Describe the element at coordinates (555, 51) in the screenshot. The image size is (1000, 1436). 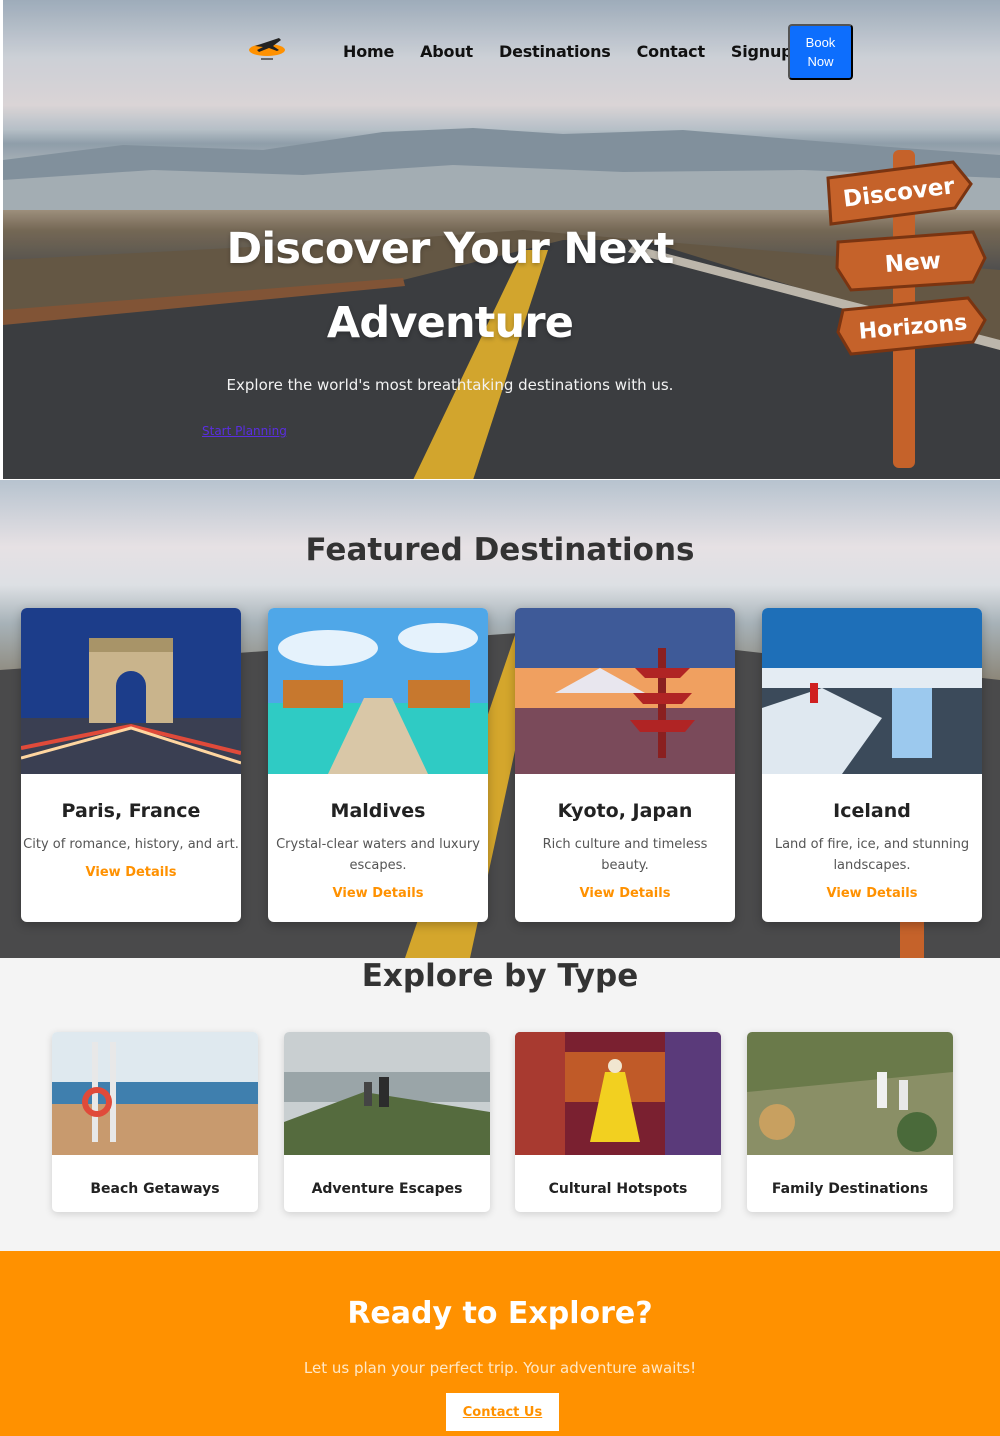
I see `nav-link-destinations: Destinations` at that location.